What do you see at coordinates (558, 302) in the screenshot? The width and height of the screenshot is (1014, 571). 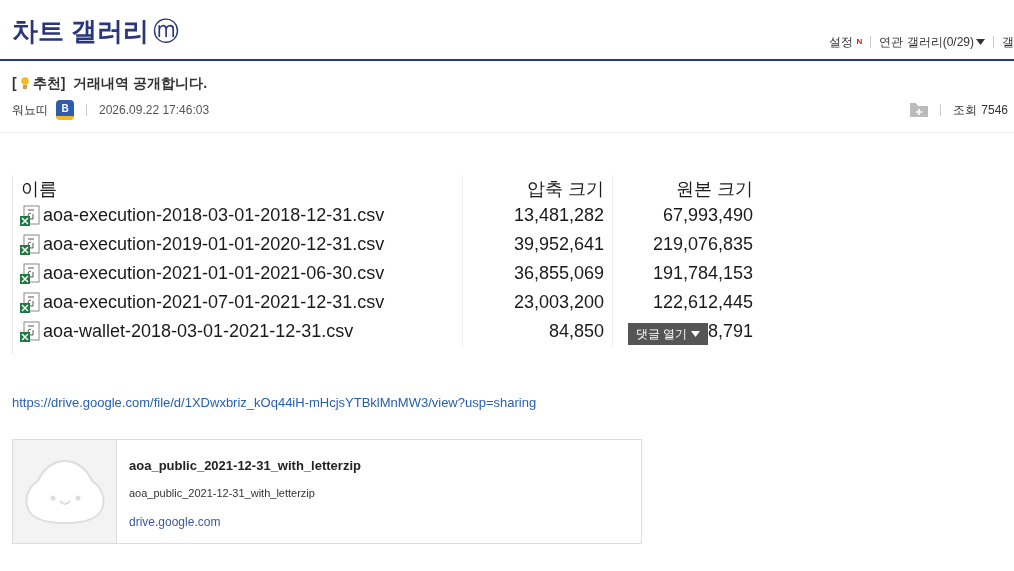 I see `compressed-size: 23,003,200` at bounding box center [558, 302].